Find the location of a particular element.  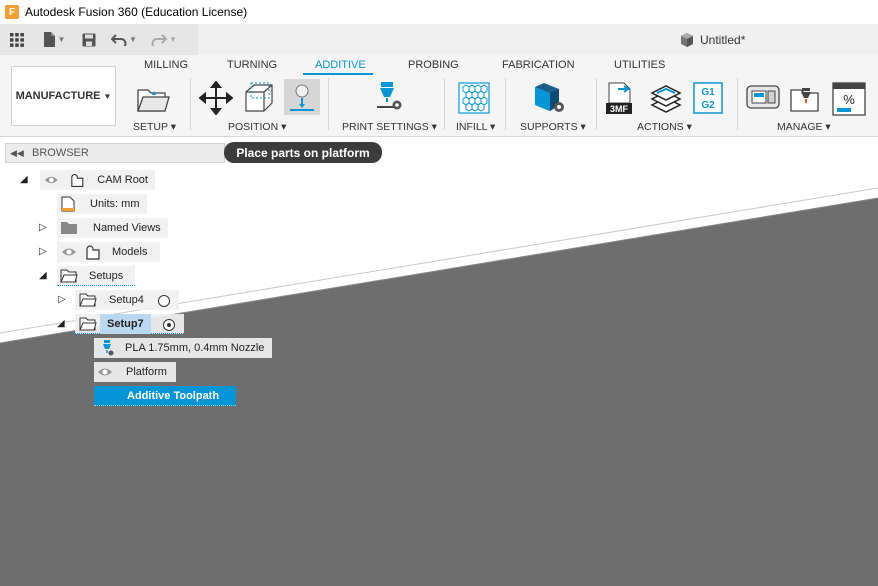

machine-library-icon is located at coordinates (763, 97).